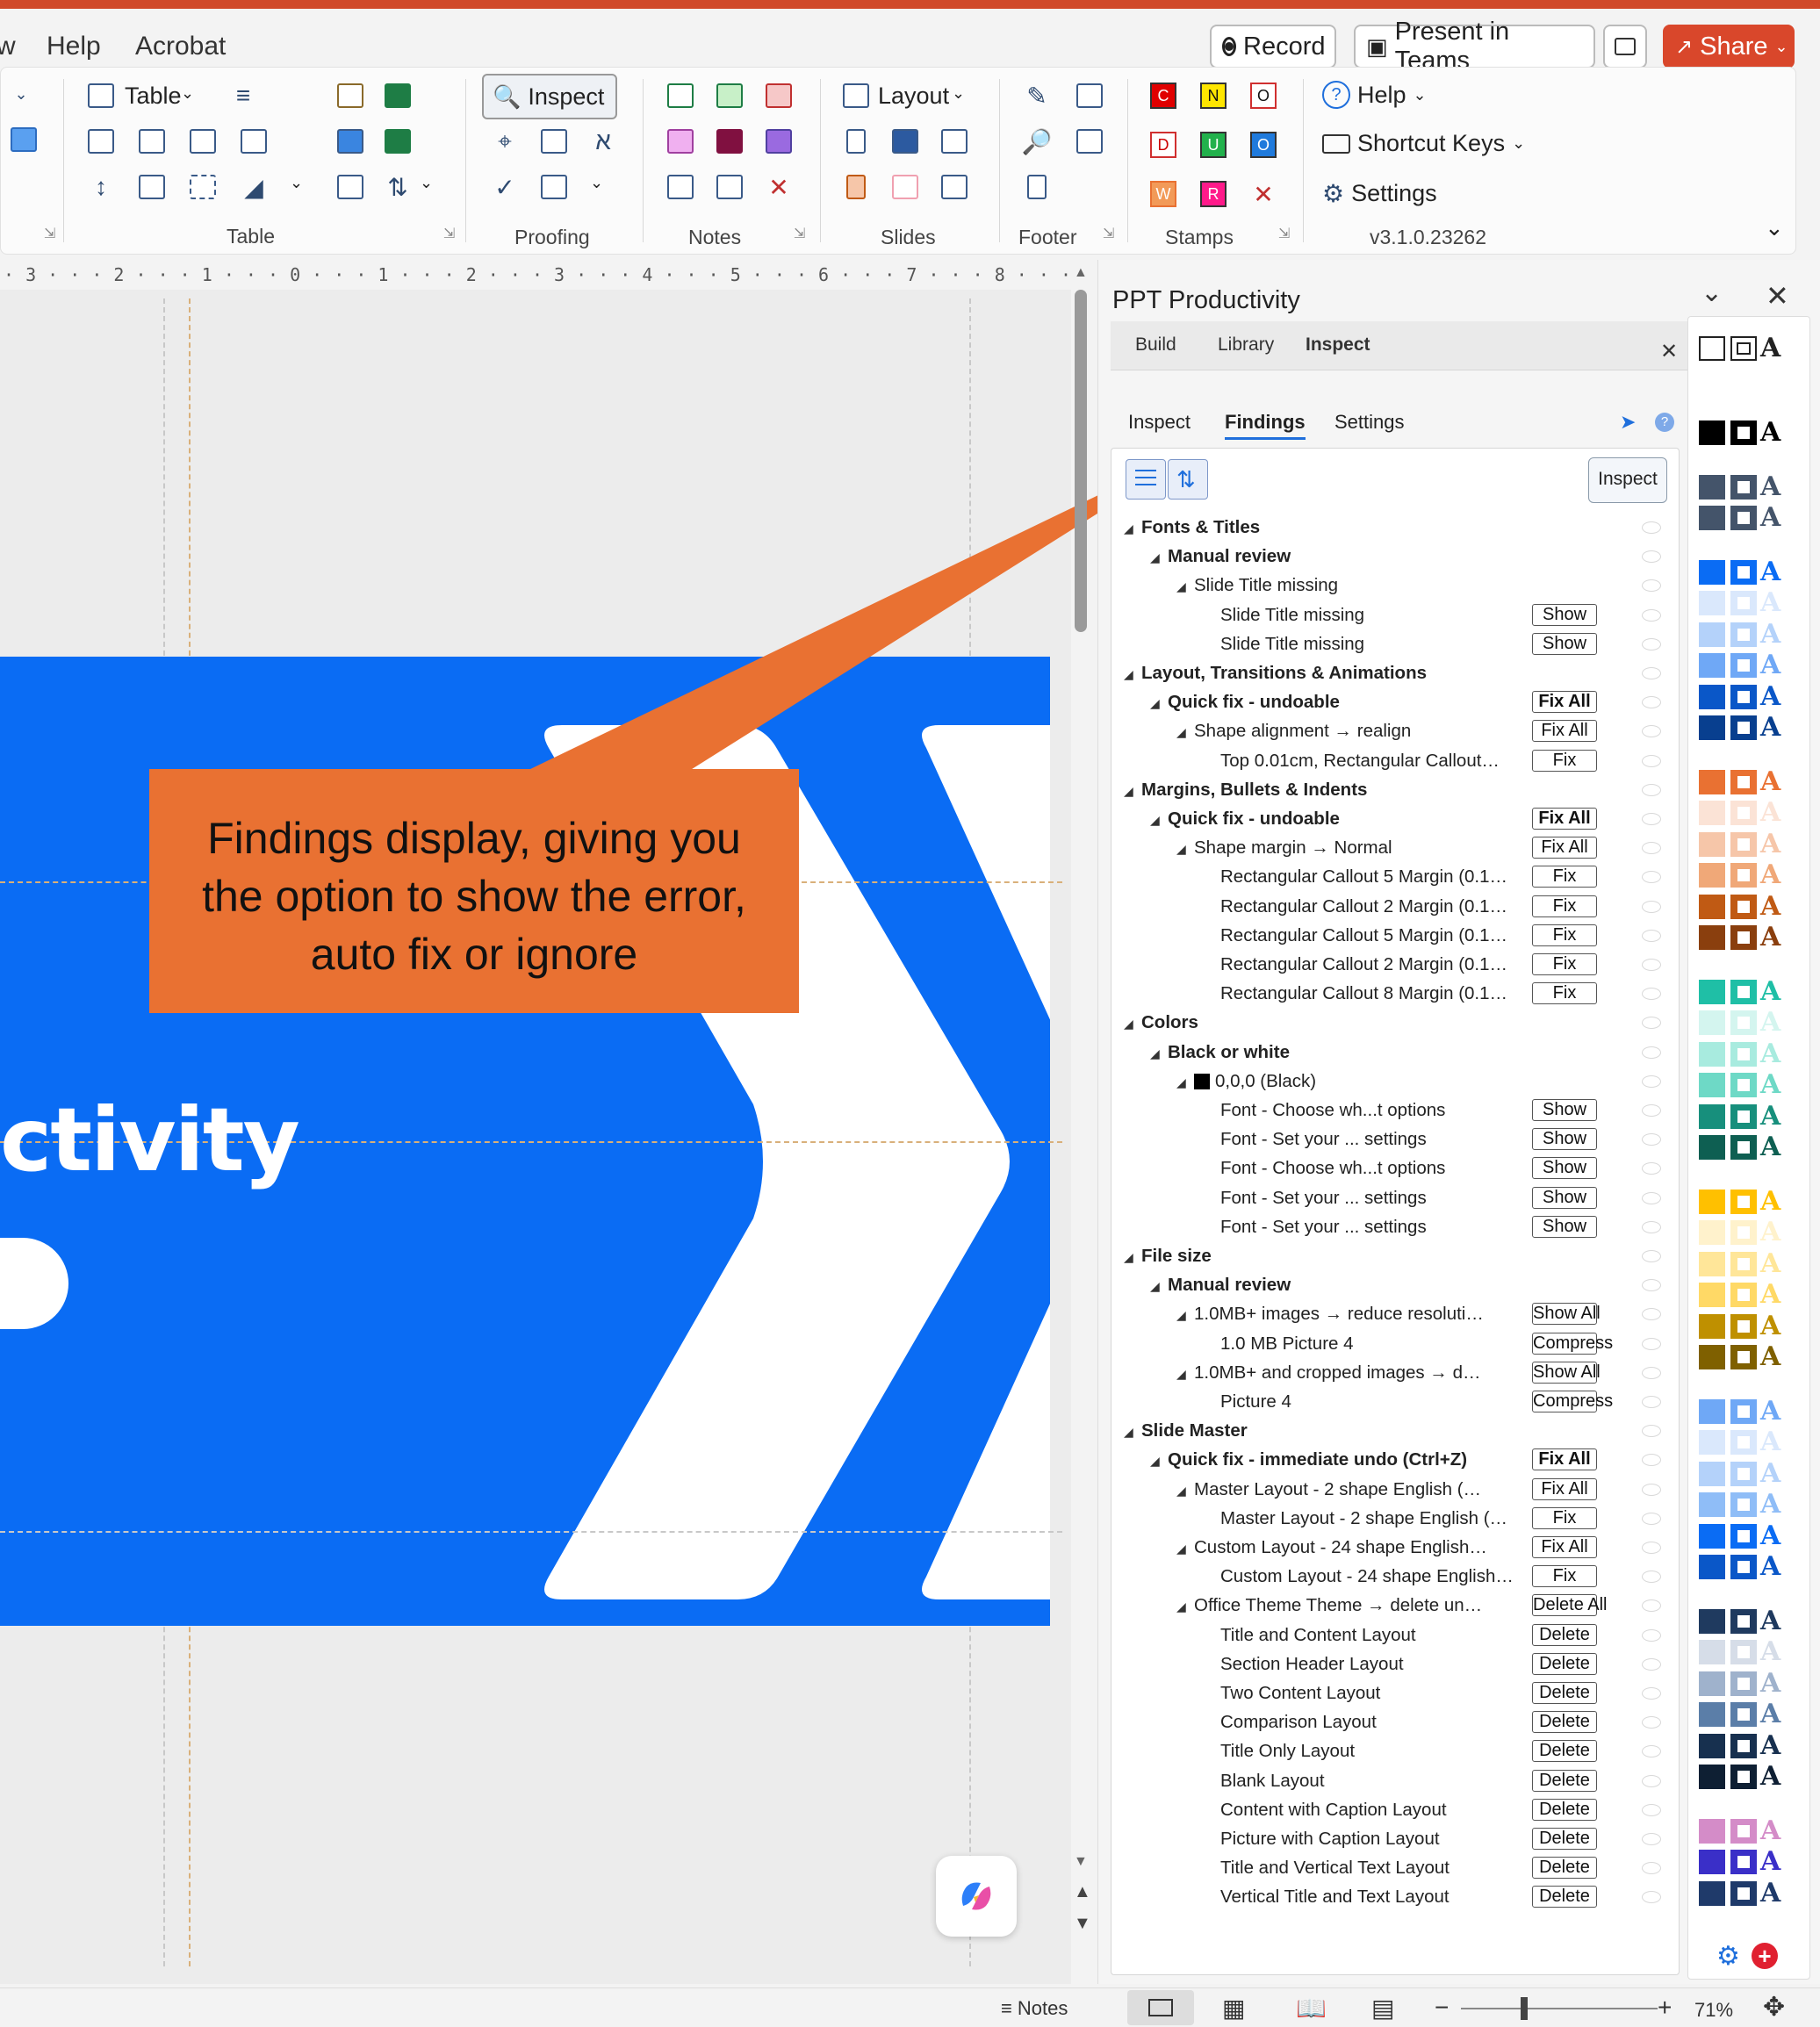 The image size is (1820, 2027). What do you see at coordinates (1395, 760) in the screenshot?
I see `finding-row: Top 0.01cm, Rectangular Callout… Fix` at bounding box center [1395, 760].